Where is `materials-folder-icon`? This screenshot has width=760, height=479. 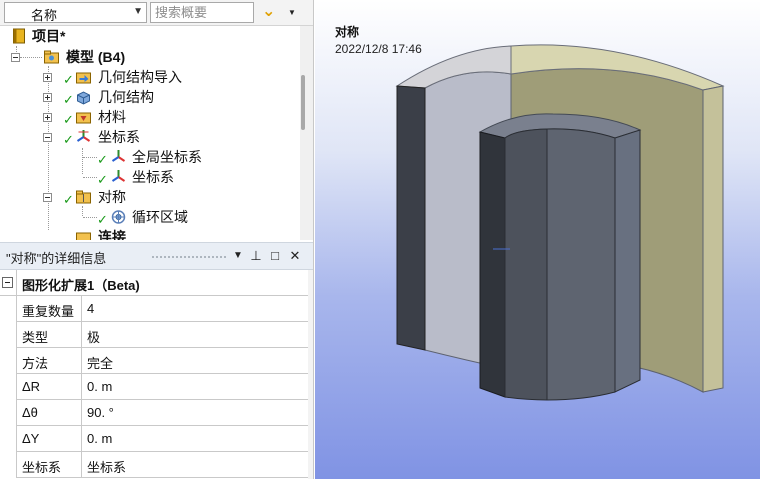
materials-folder-icon is located at coordinates (83, 118).